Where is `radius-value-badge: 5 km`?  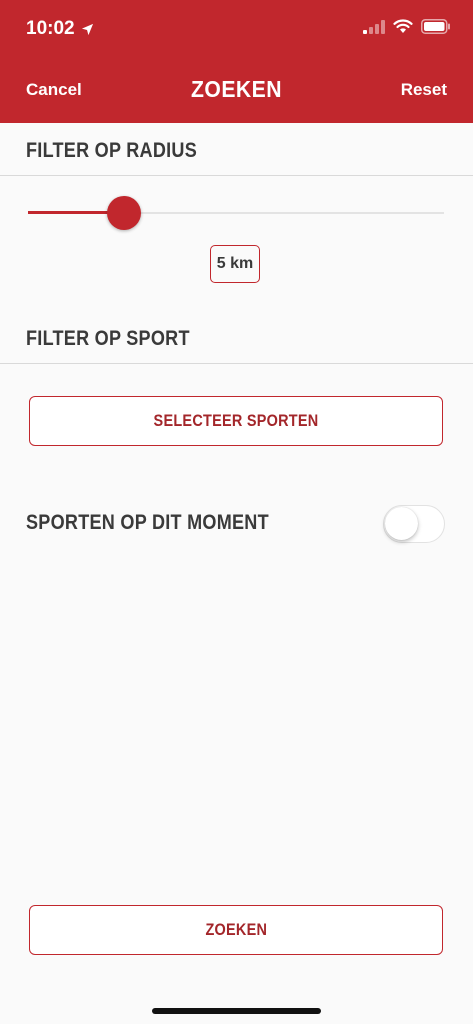
radius-value-badge: 5 km is located at coordinates (235, 264).